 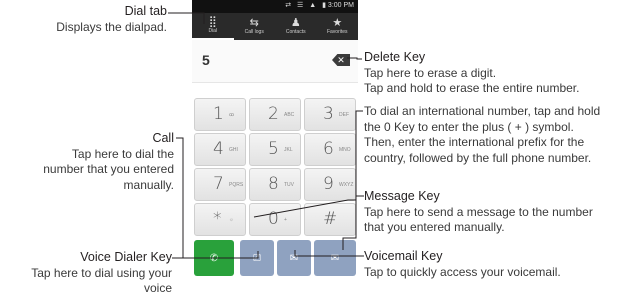 What do you see at coordinates (275, 61) in the screenshot?
I see `number-entry: 5 ✕` at bounding box center [275, 61].